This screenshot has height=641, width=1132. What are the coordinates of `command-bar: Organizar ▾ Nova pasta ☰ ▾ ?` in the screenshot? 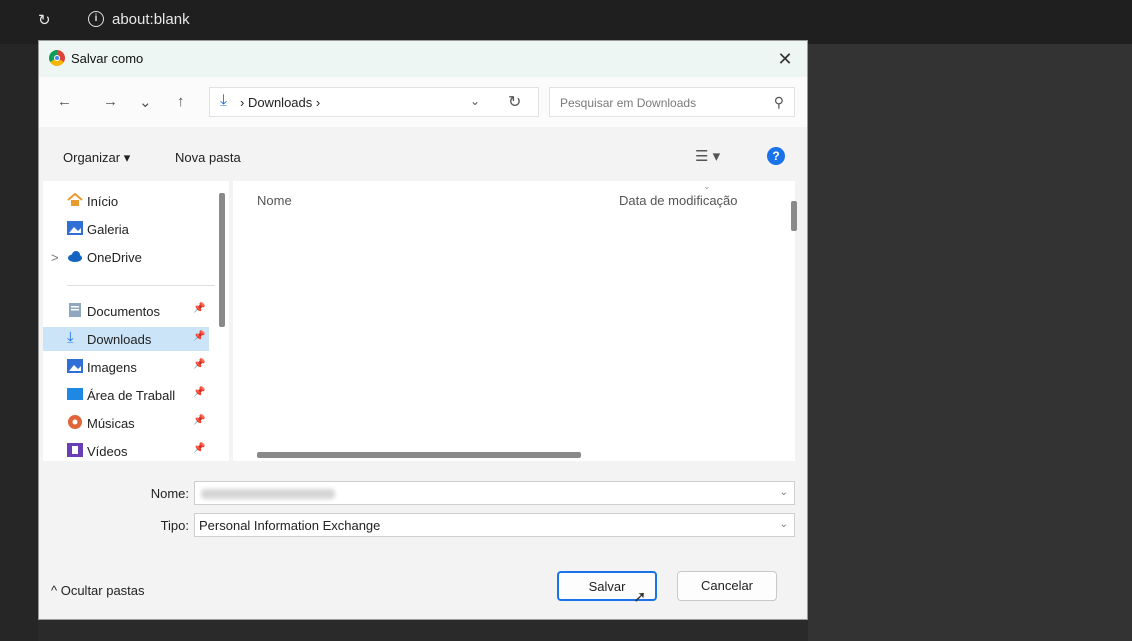 It's located at (423, 157).